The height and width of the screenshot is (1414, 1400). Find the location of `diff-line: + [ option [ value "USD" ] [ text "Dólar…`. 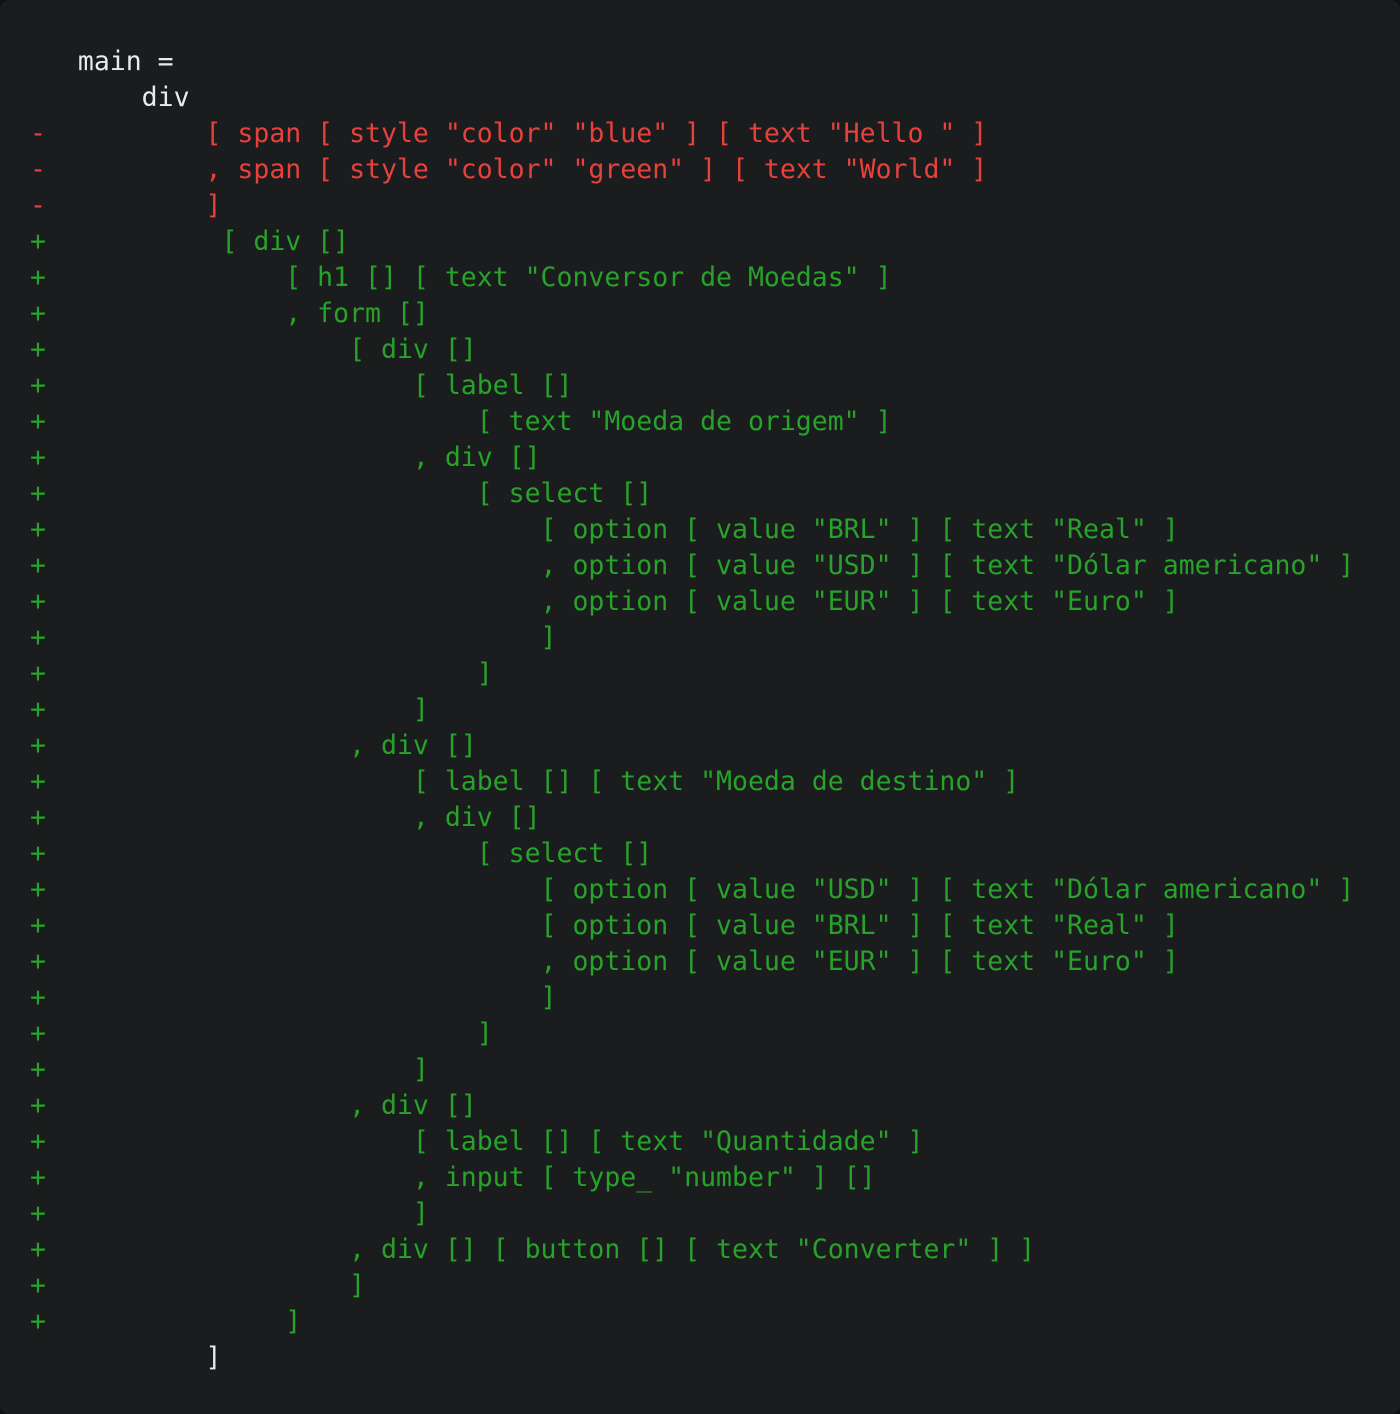

diff-line: + [ option [ value "USD" ] [ text "Dólar… is located at coordinates (692, 889).